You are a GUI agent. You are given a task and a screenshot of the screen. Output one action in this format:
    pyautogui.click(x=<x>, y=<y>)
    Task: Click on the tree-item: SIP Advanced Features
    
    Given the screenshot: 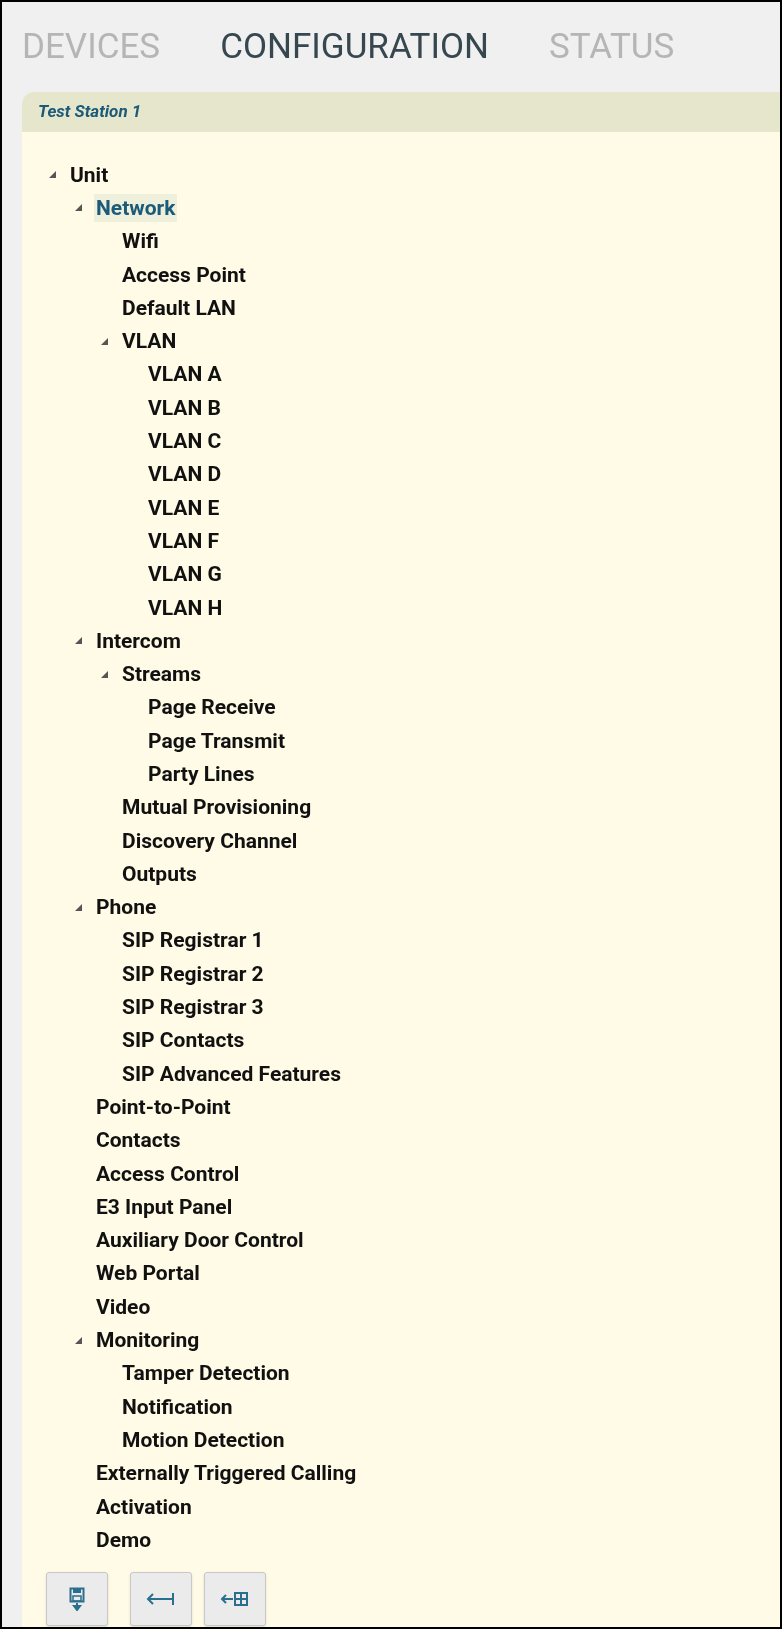 What is the action you would take?
    pyautogui.click(x=231, y=1073)
    